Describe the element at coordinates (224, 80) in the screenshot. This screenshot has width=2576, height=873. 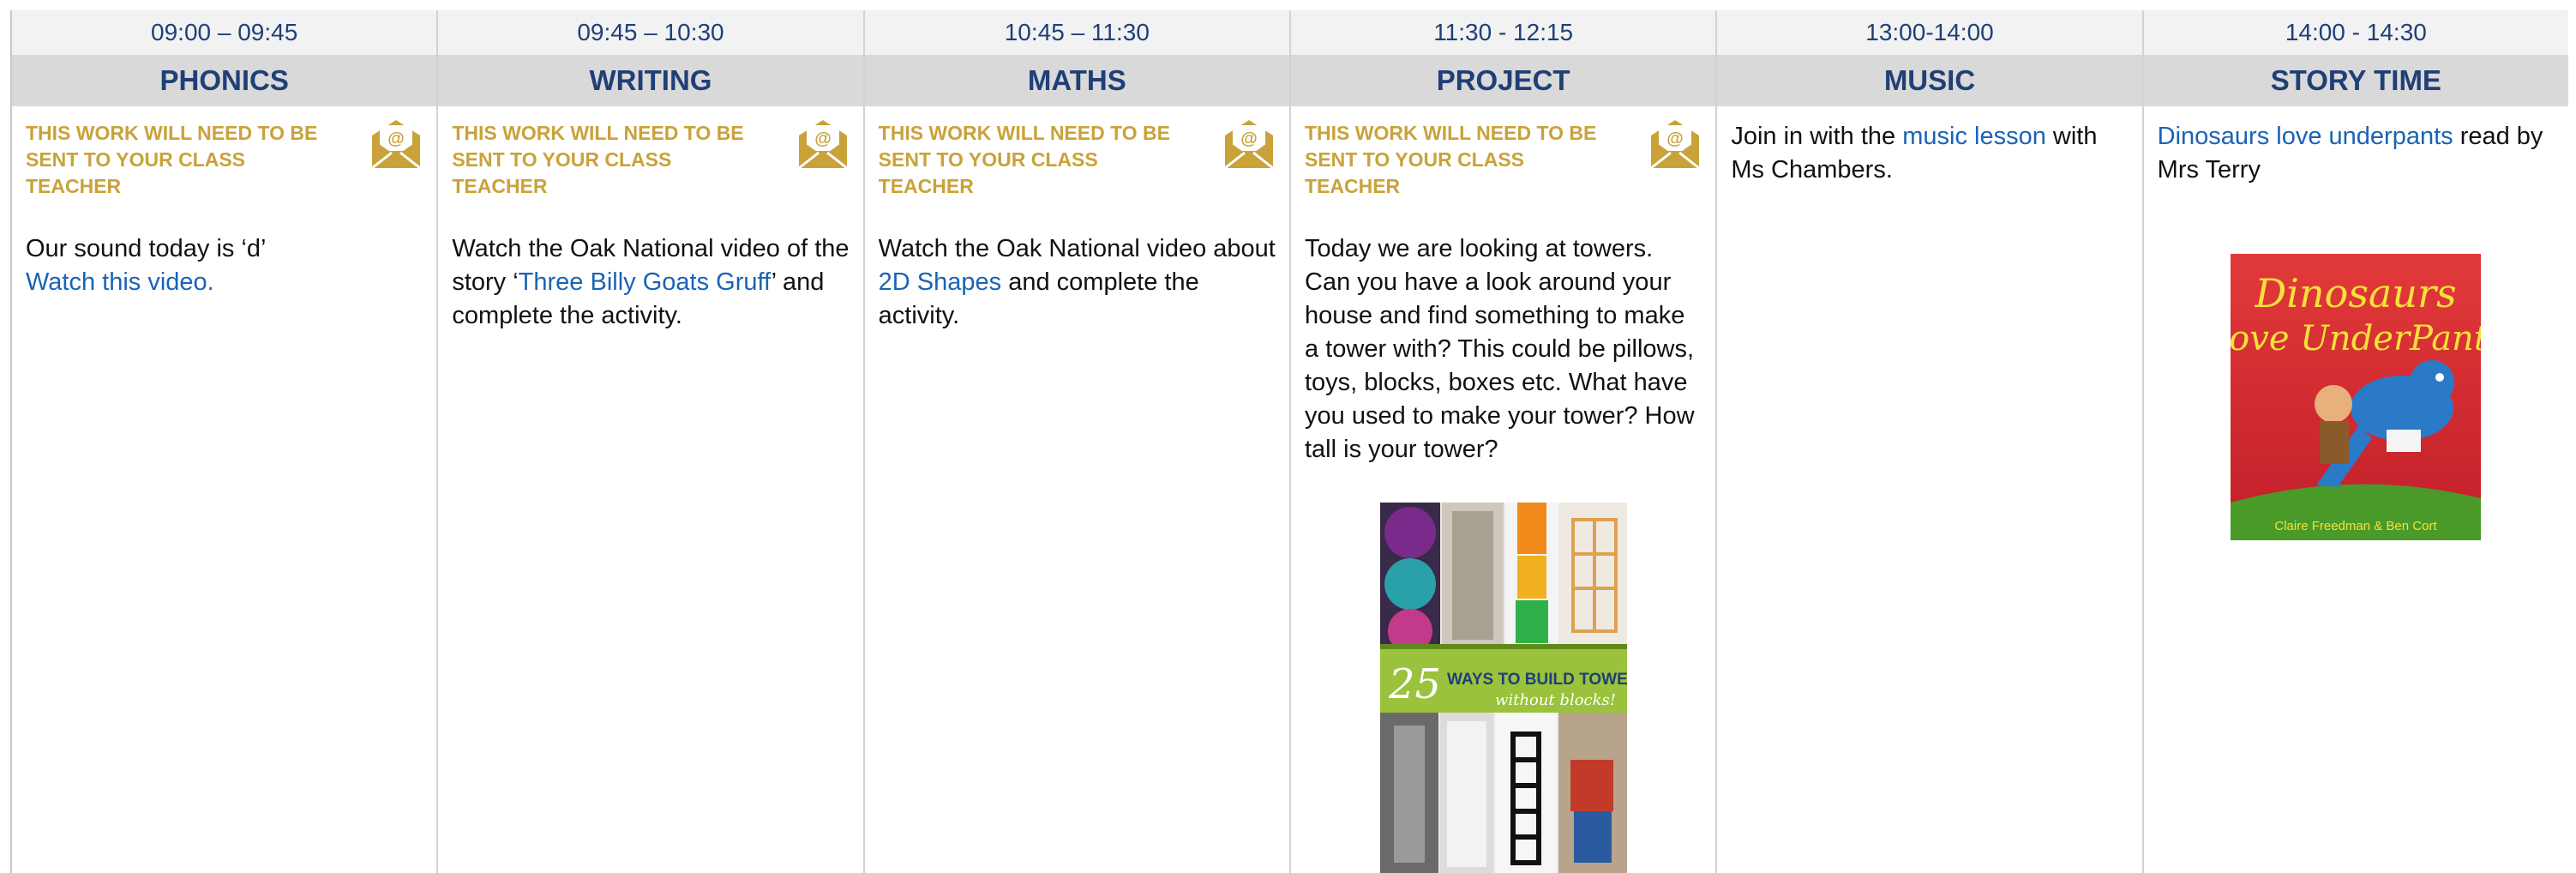
I see `subject-heading: PHONICS` at that location.